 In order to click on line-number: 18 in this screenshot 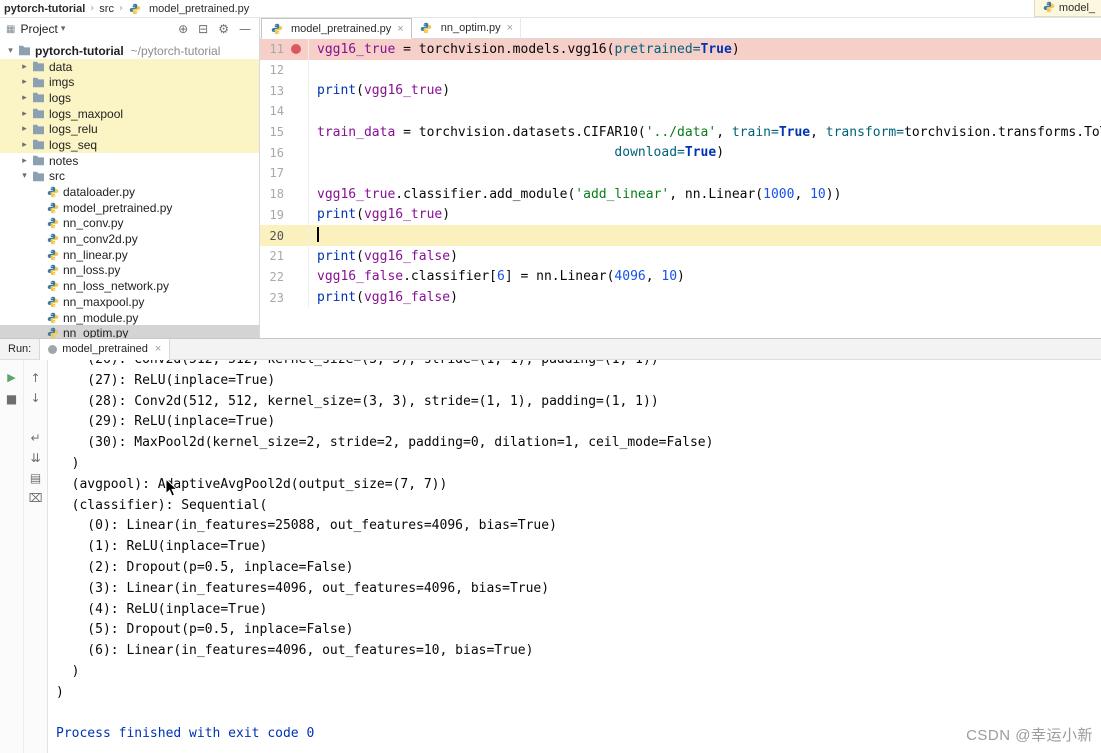, I will do `click(284, 194)`.